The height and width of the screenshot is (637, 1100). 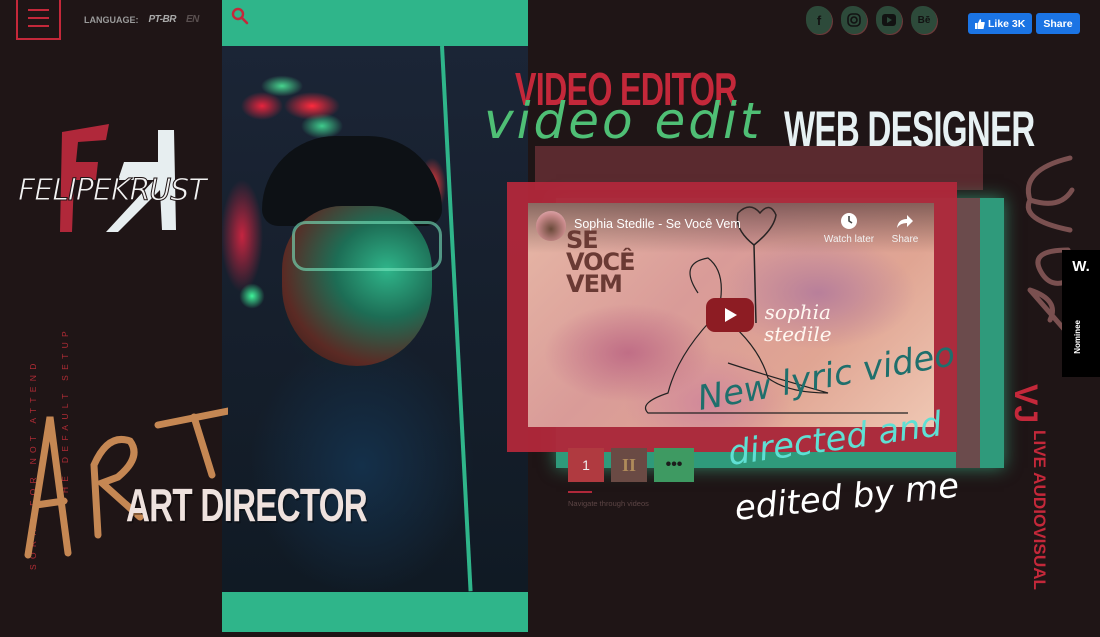 What do you see at coordinates (905, 221) in the screenshot?
I see `share-arrow-icon` at bounding box center [905, 221].